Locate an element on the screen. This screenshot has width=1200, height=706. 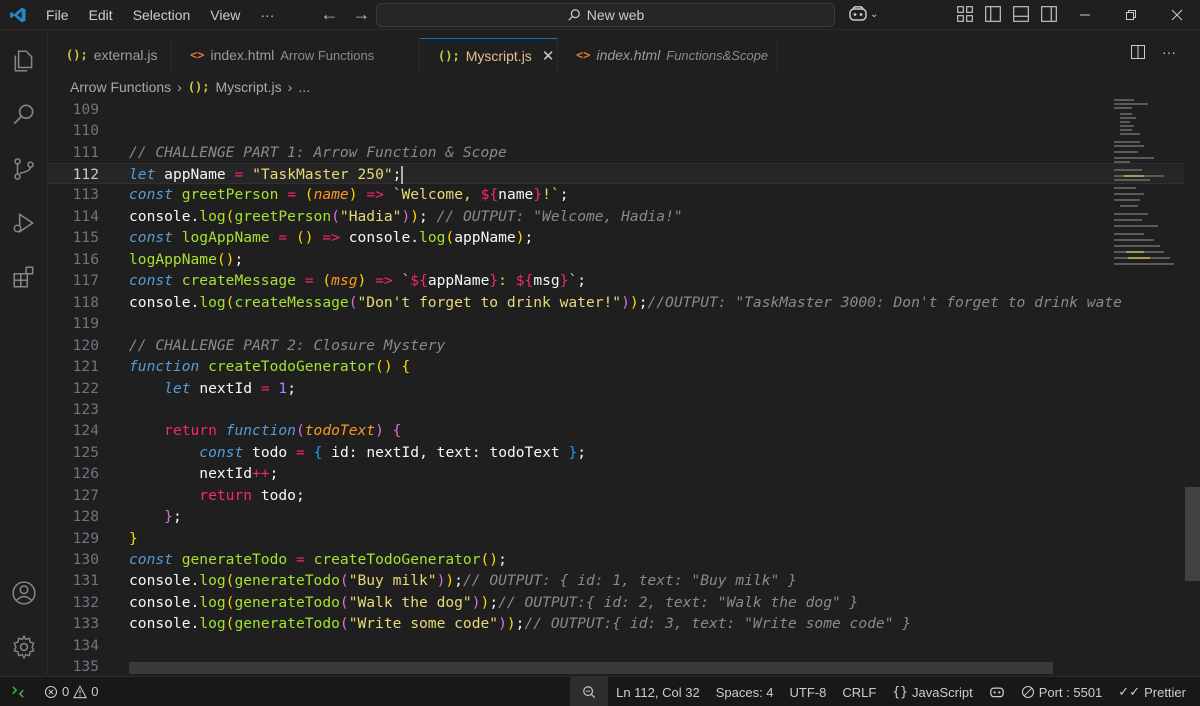
cursor-position: Ln 112, Col 32 is located at coordinates (658, 691).